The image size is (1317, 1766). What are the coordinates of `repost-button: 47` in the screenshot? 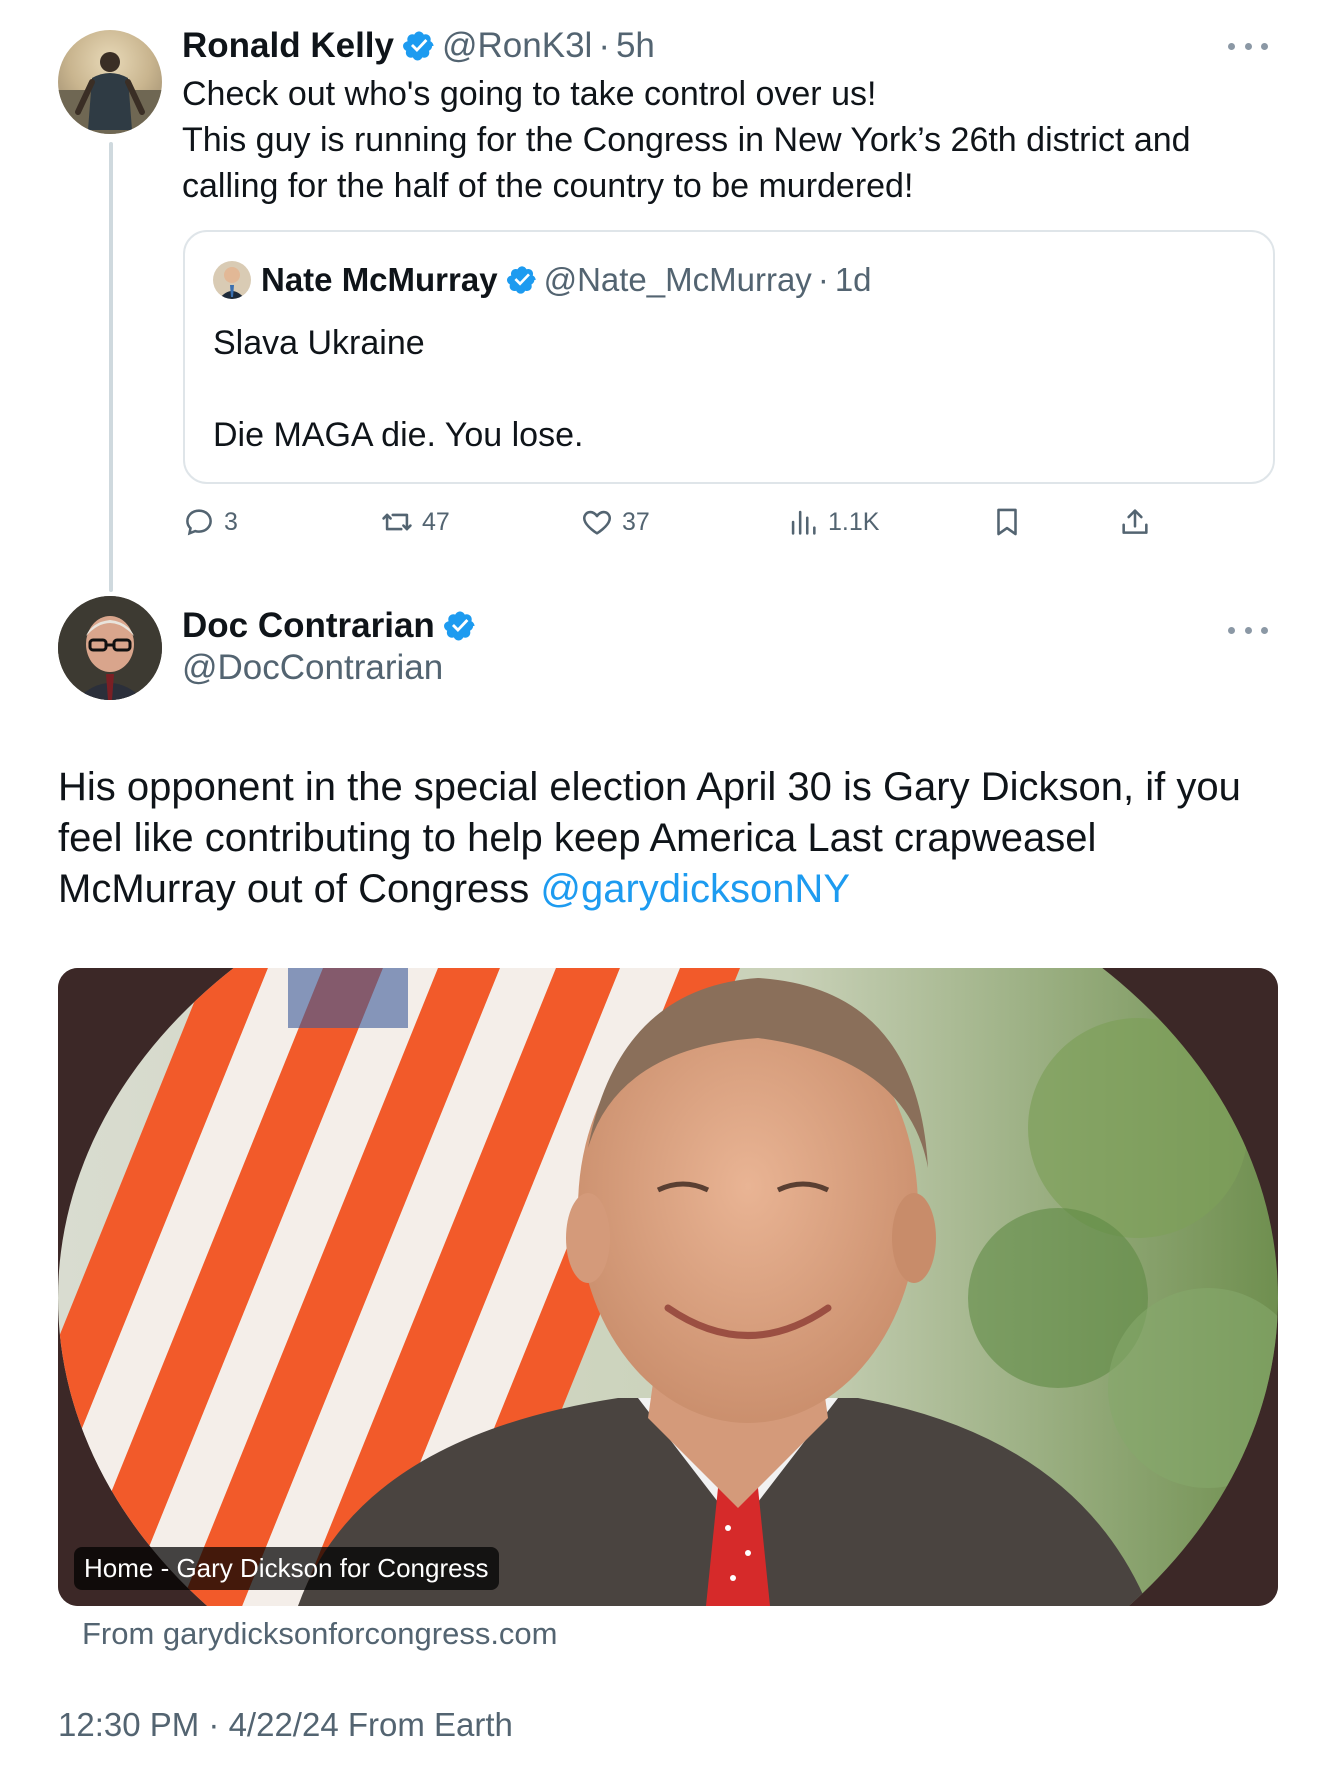 It's located at (415, 522).